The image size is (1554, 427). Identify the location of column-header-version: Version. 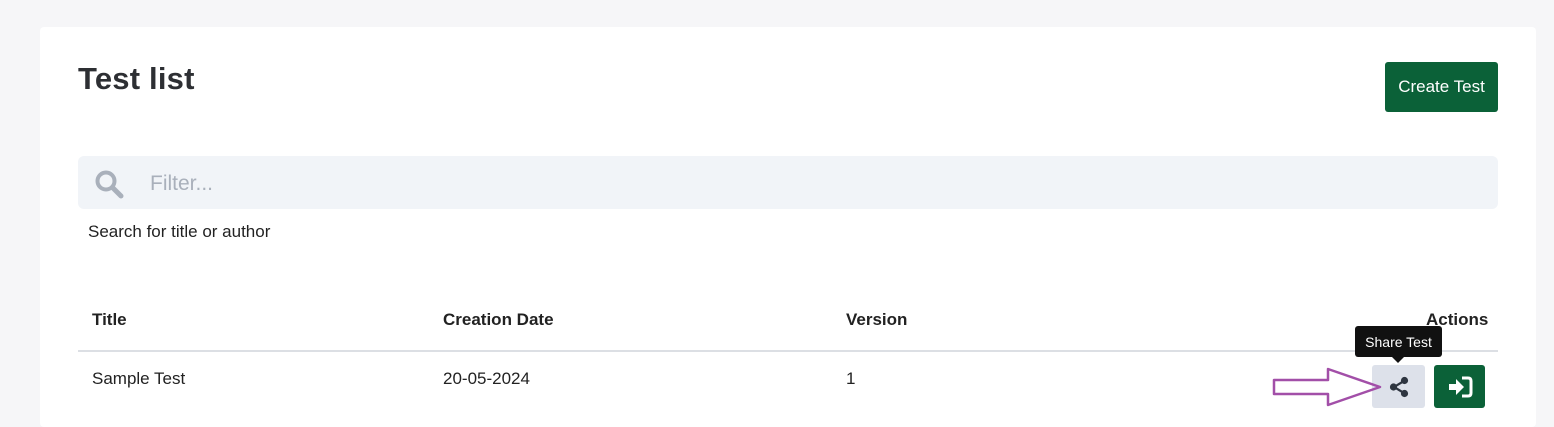
(877, 319).